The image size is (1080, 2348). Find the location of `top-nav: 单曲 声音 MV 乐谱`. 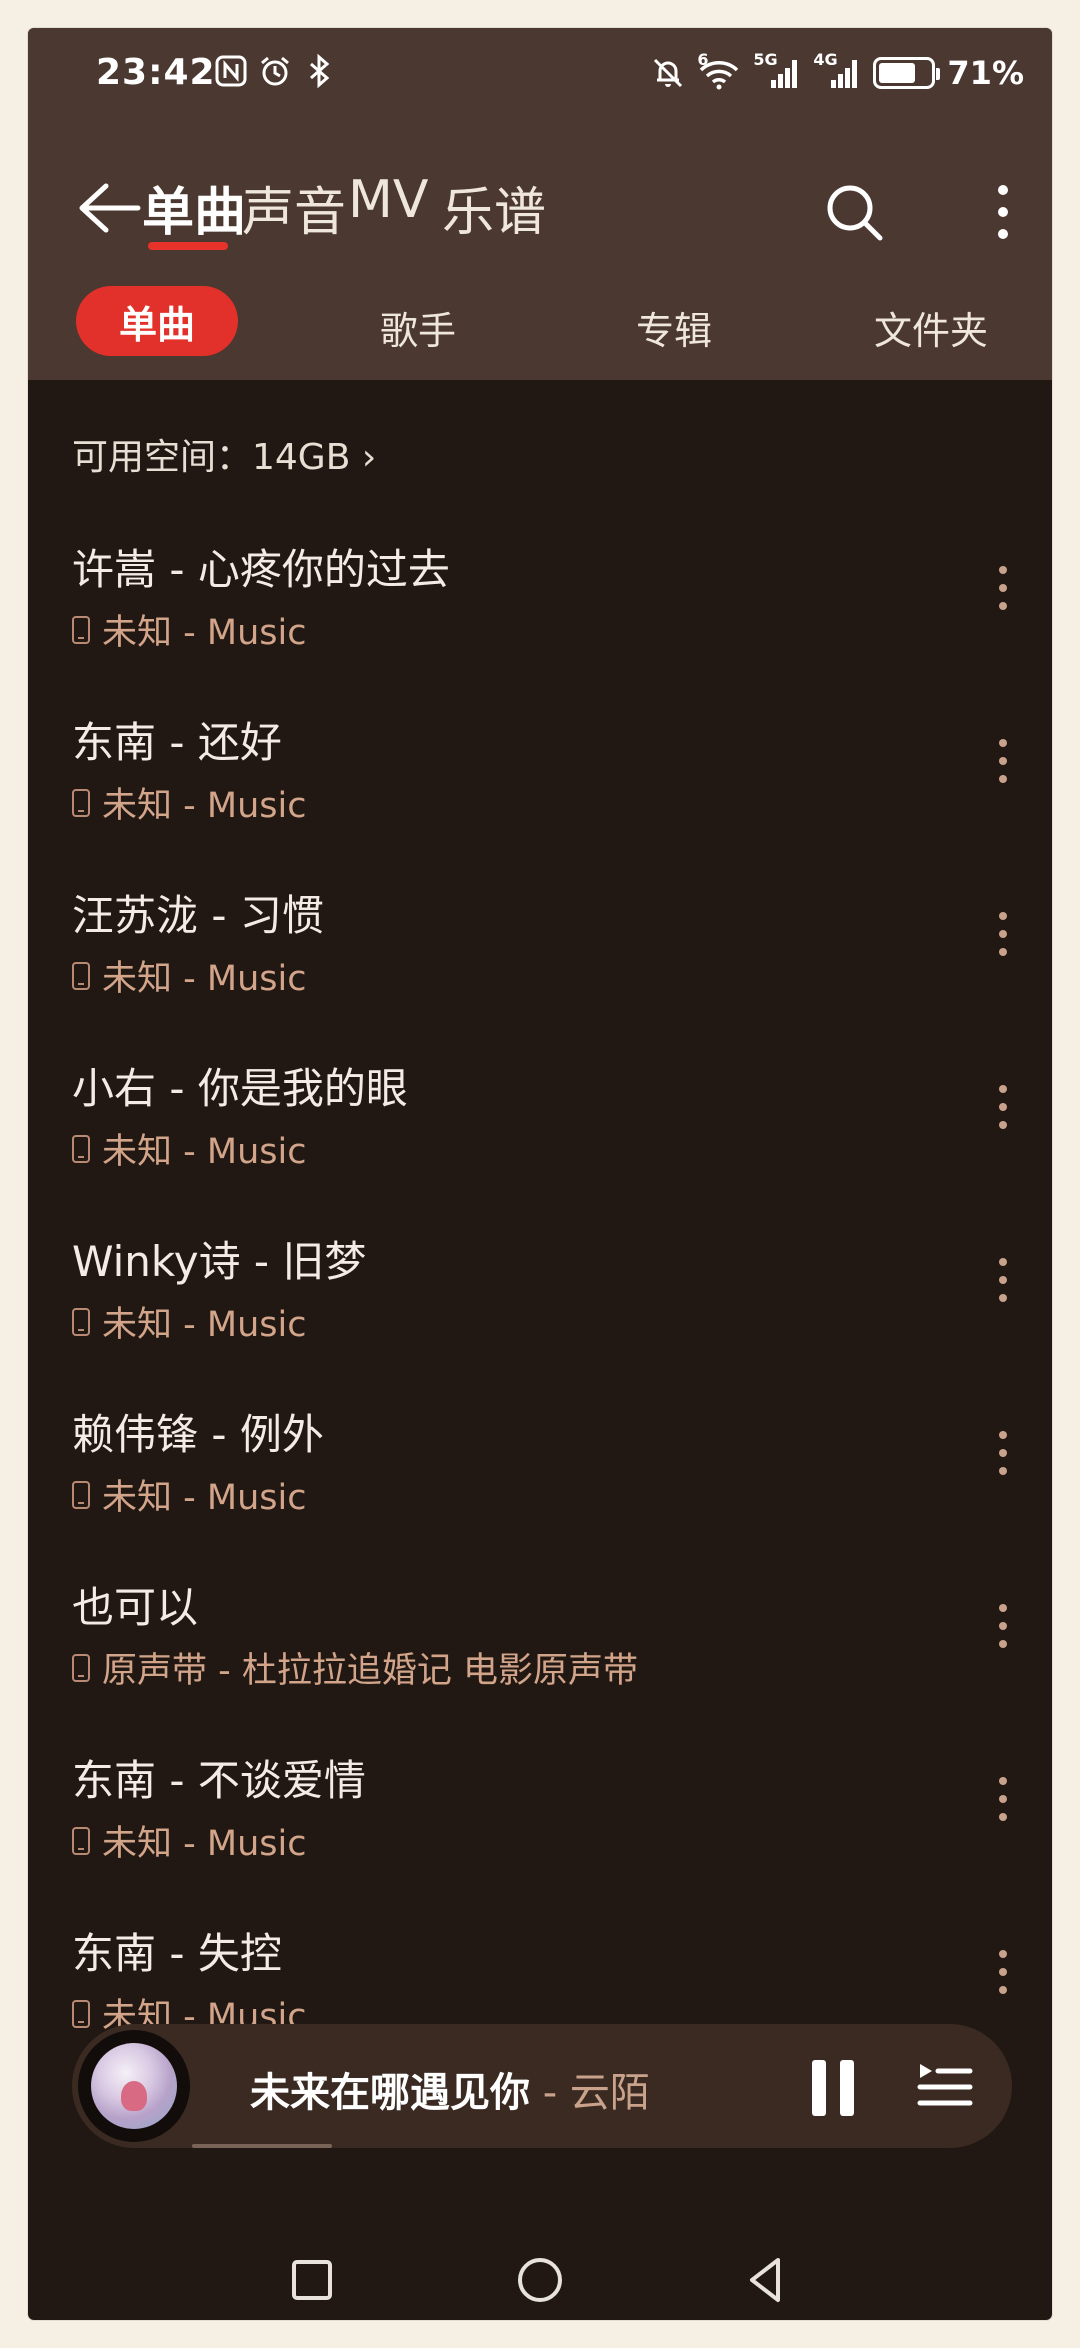

top-nav: 单曲 声音 MV 乐谱 is located at coordinates (540, 208).